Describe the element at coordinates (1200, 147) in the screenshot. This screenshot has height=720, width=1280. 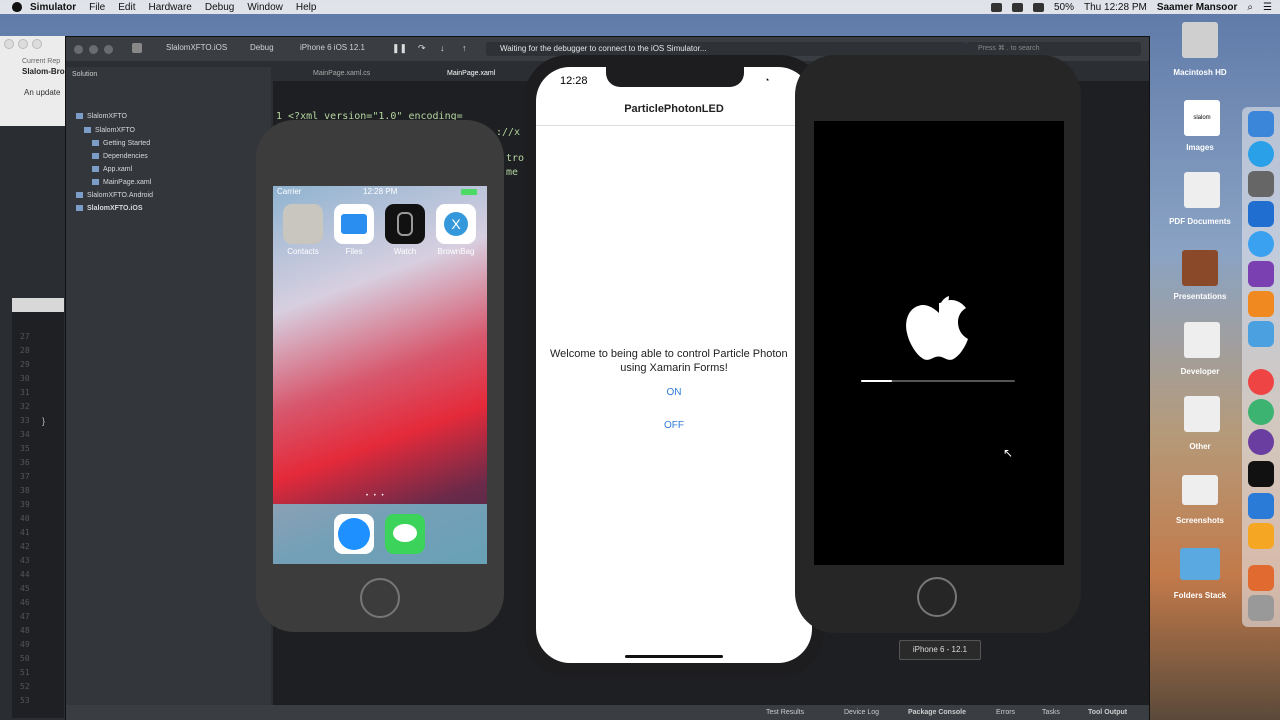
I see `desktop-item-images: Images` at that location.